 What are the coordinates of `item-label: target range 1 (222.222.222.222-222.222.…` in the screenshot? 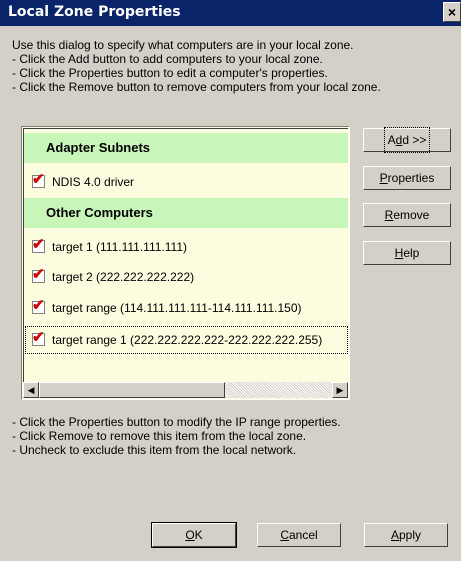 It's located at (187, 340).